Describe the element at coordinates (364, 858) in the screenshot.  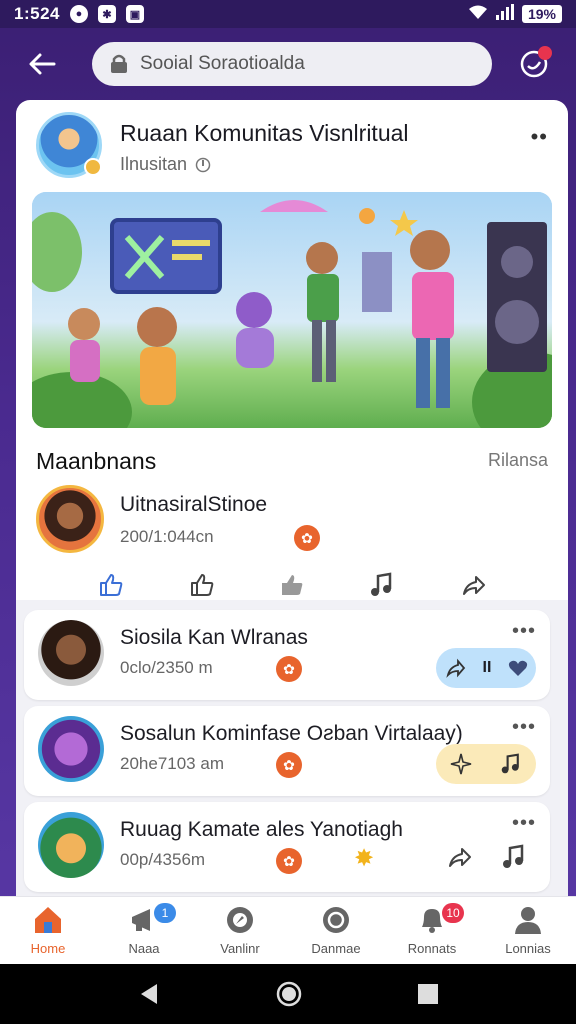
I see `star-icon: ✸` at that location.